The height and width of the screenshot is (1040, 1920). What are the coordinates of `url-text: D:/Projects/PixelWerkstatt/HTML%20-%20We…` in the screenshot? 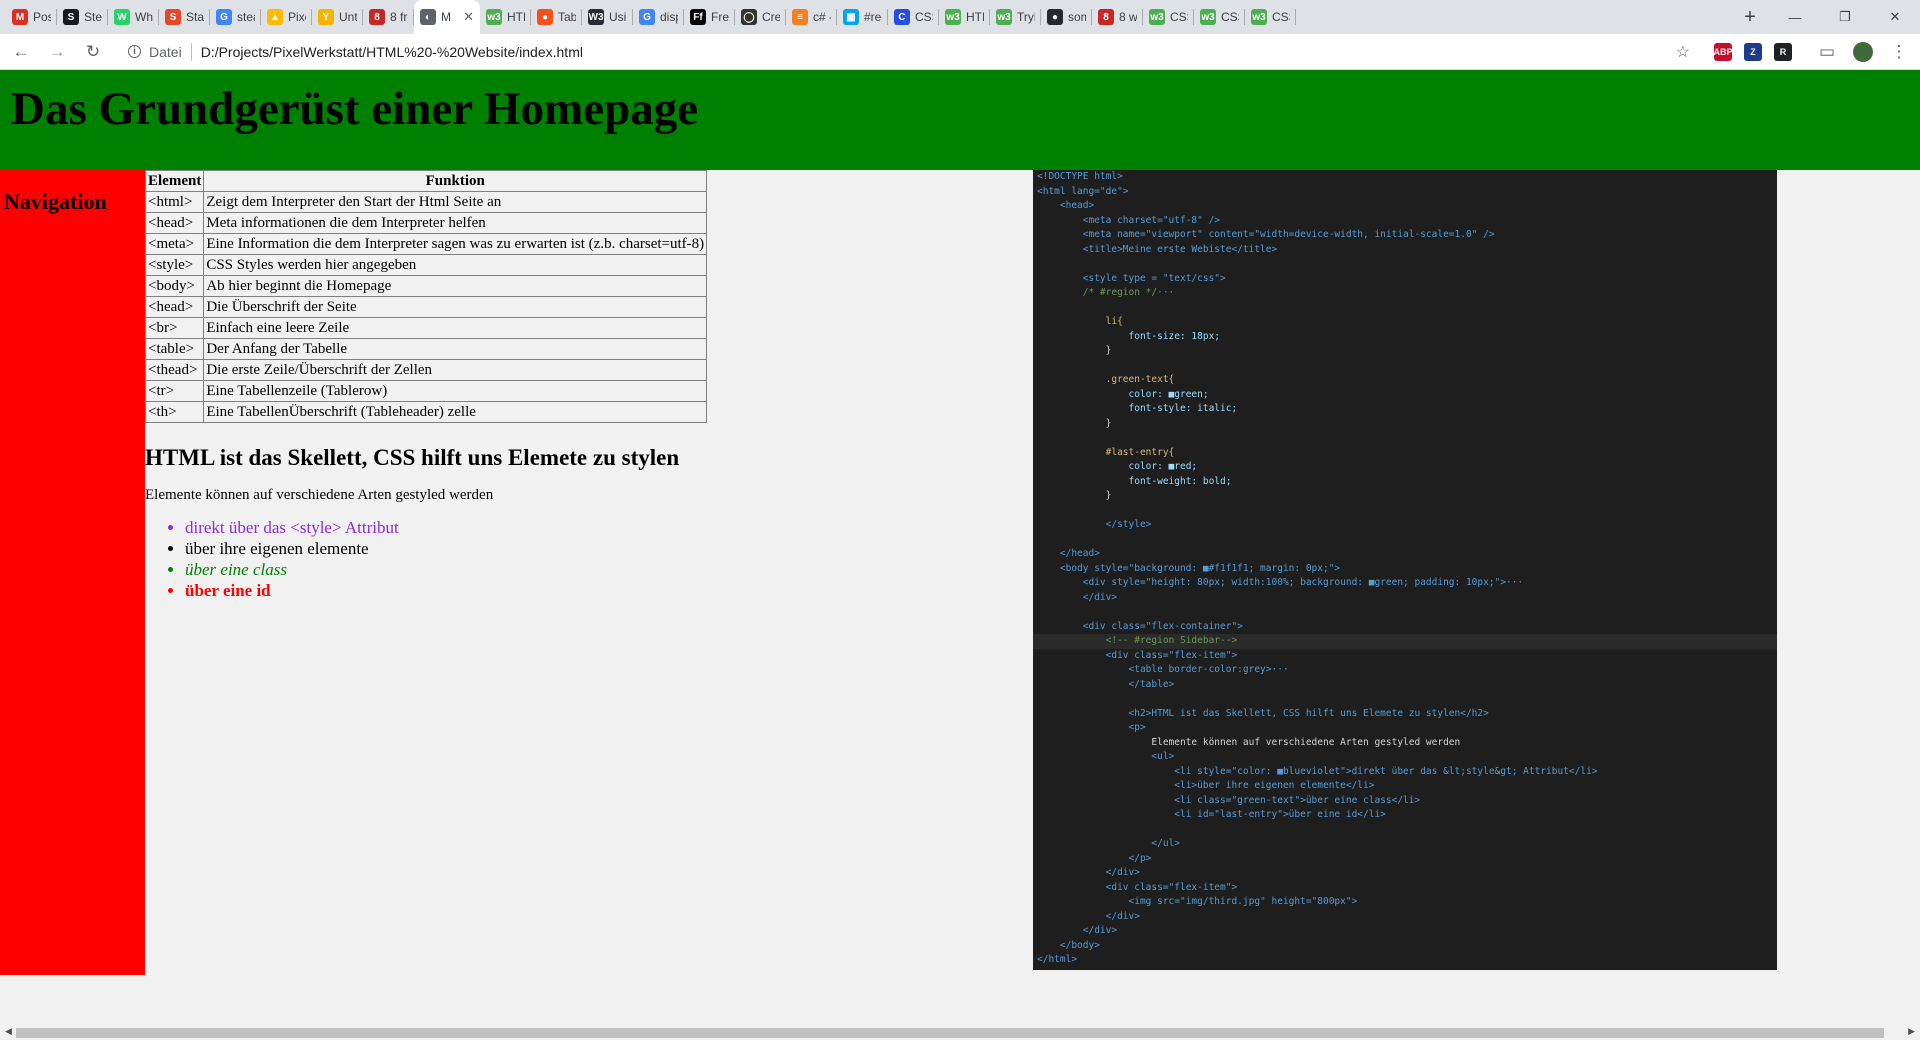 It's located at (392, 52).